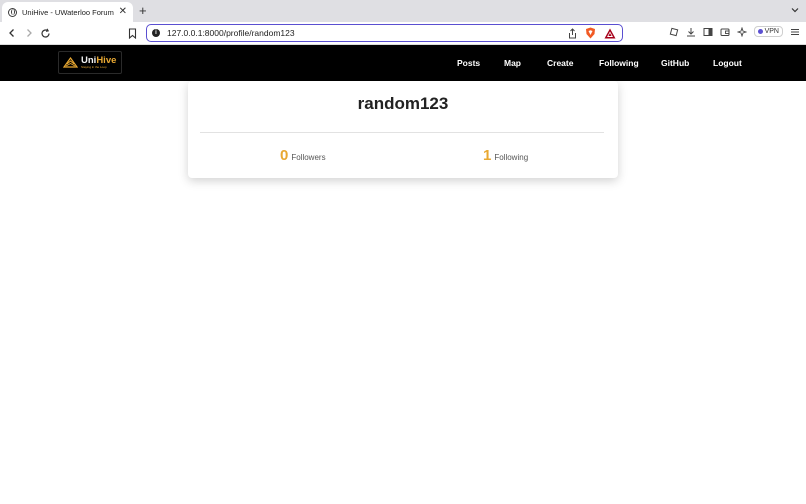 The image size is (806, 504). What do you see at coordinates (156, 32) in the screenshot?
I see `site-info-icon: i` at bounding box center [156, 32].